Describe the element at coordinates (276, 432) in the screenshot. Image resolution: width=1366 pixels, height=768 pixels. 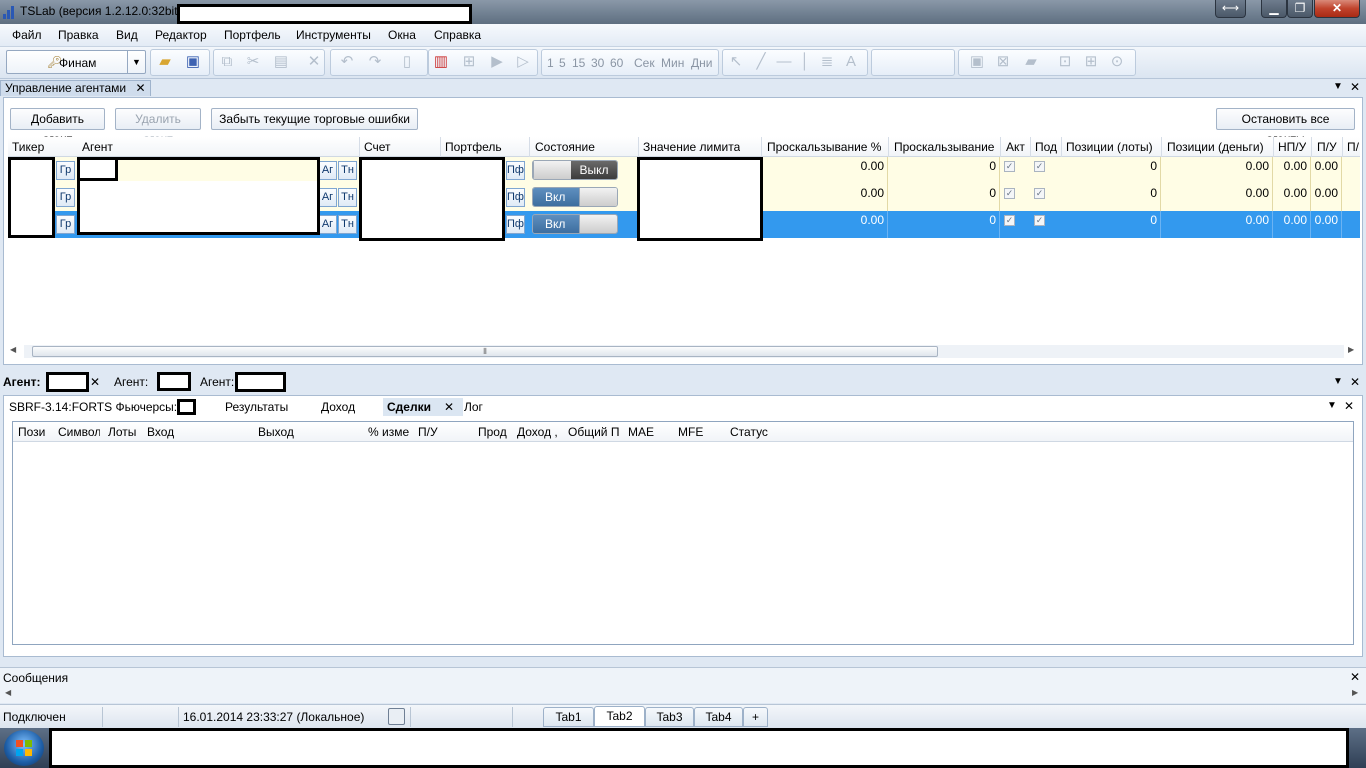
I see `col-exit: Выход` at that location.